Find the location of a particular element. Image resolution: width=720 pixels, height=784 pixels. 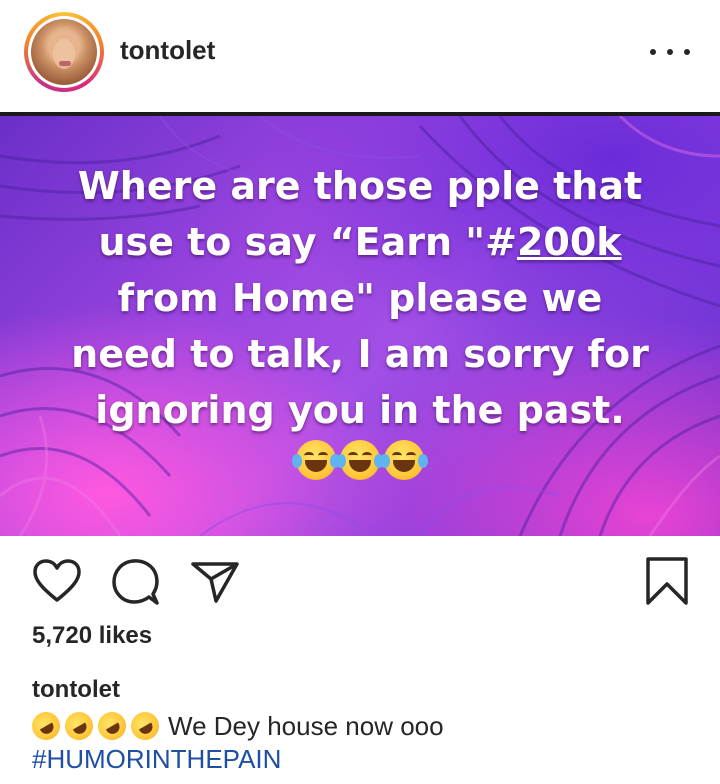

hashtag-link: #HUMORINTHEPAIN is located at coordinates (156, 759).